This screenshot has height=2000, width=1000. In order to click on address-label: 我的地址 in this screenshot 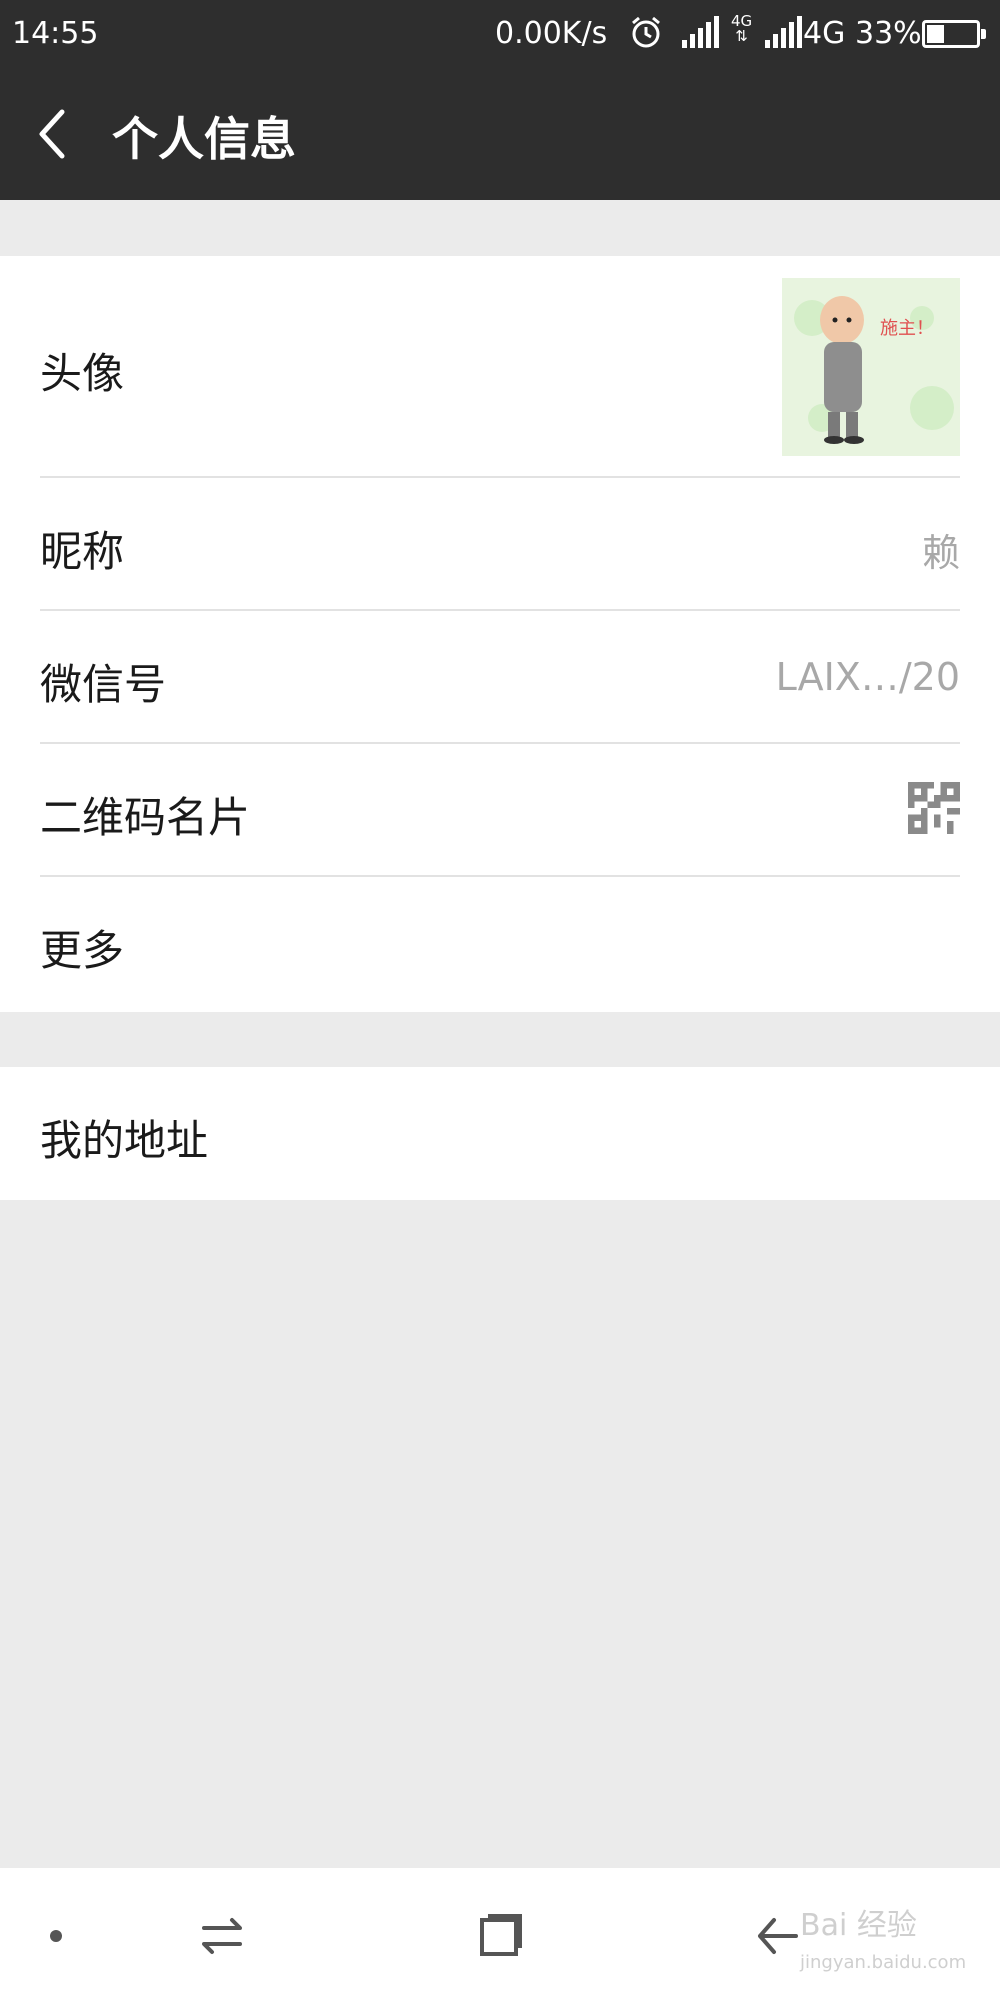, I will do `click(124, 1140)`.